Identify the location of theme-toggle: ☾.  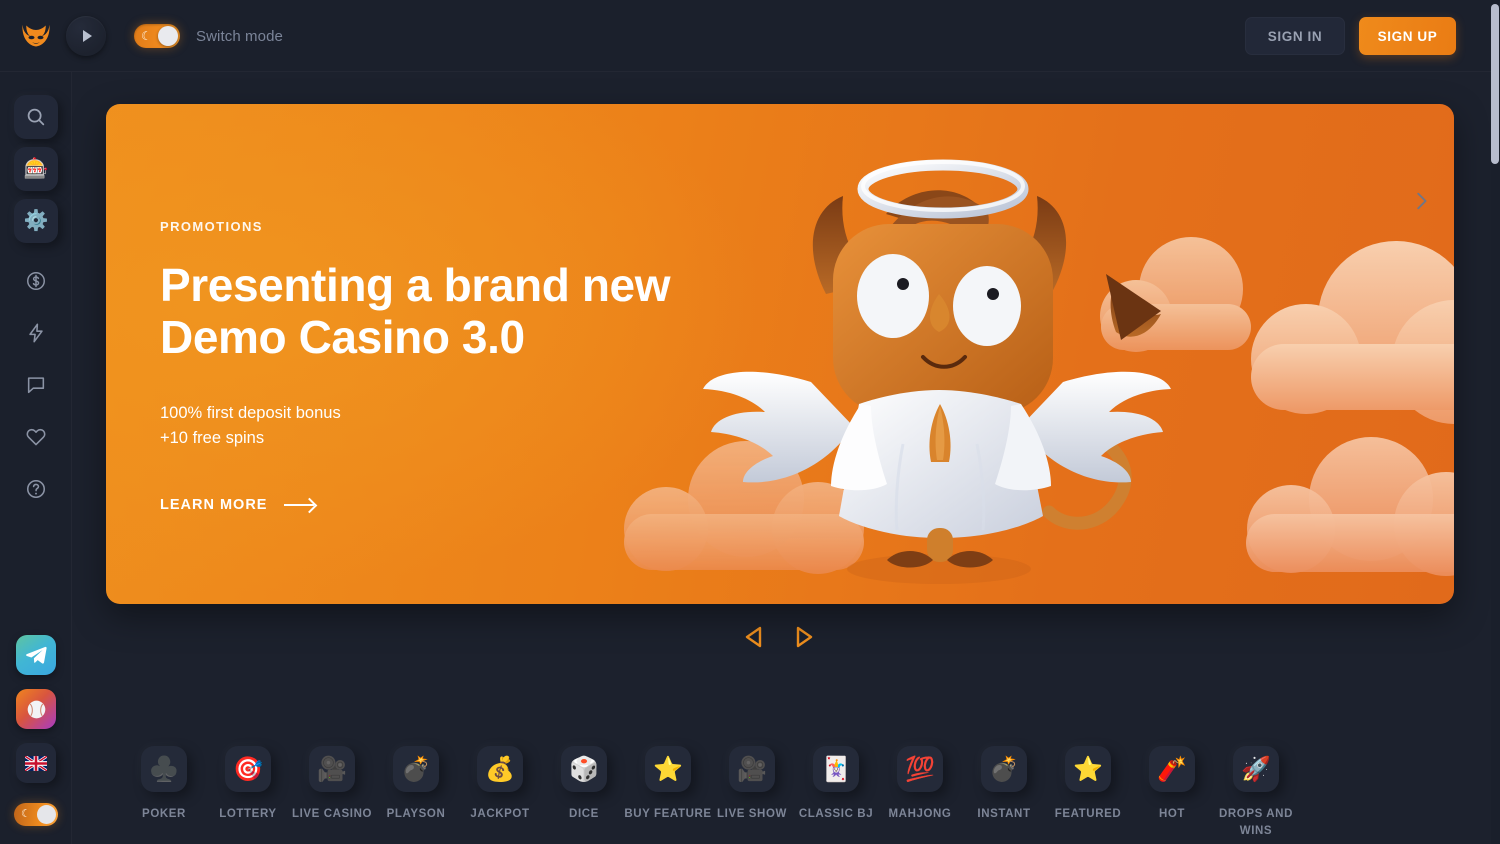
(36, 814).